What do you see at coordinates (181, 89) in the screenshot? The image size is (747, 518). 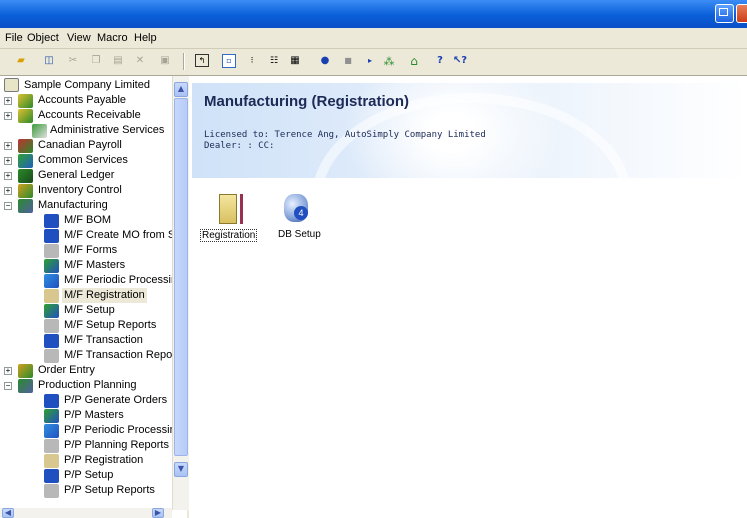 I see `scroll-up-icon: ▲` at bounding box center [181, 89].